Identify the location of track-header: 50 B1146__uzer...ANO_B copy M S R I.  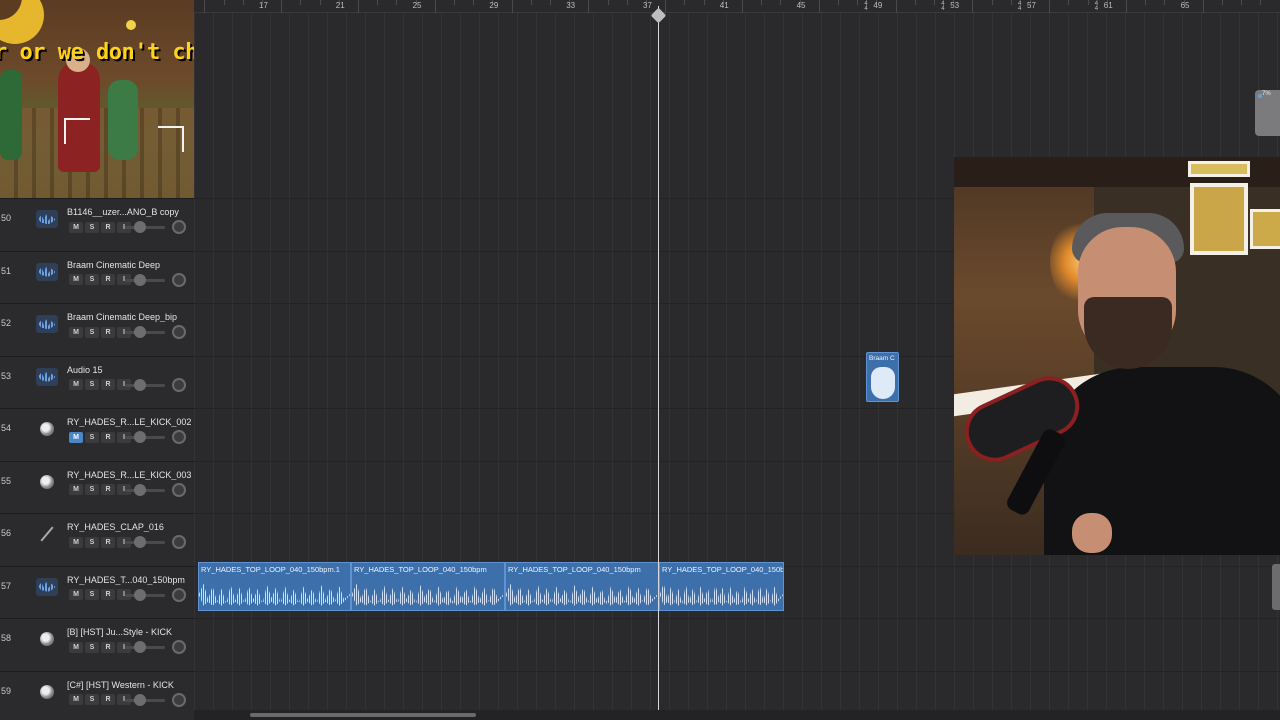
(97, 224).